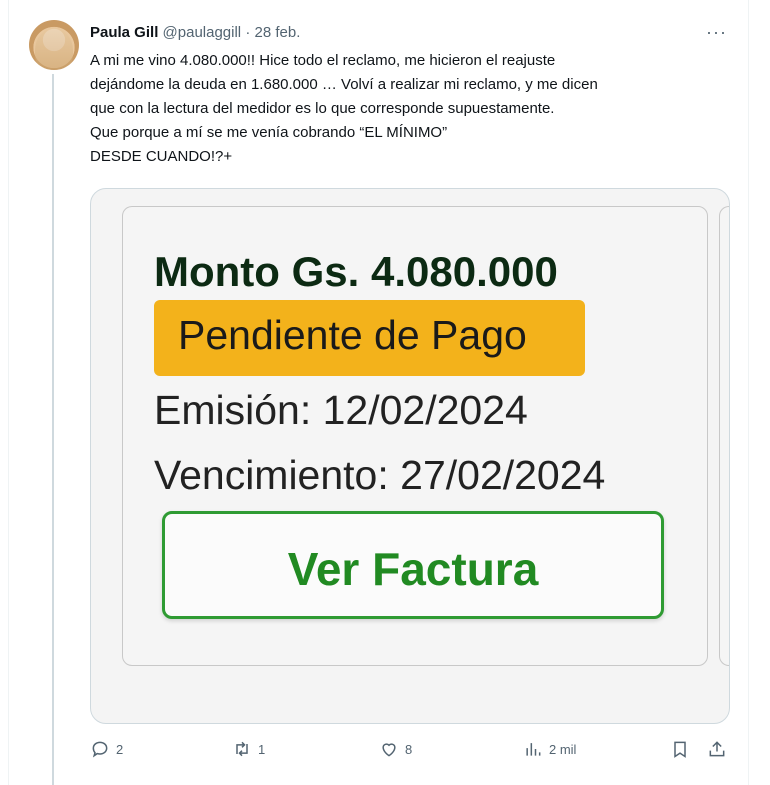 The width and height of the screenshot is (770, 785). I want to click on author-name: Paula Gill, so click(124, 32).